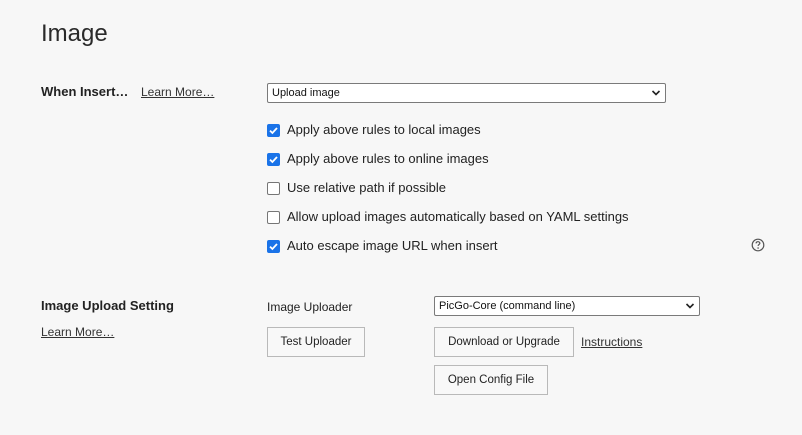 The image size is (802, 435). What do you see at coordinates (504, 342) in the screenshot?
I see `download-upgrade-button: Download or Upgrade` at bounding box center [504, 342].